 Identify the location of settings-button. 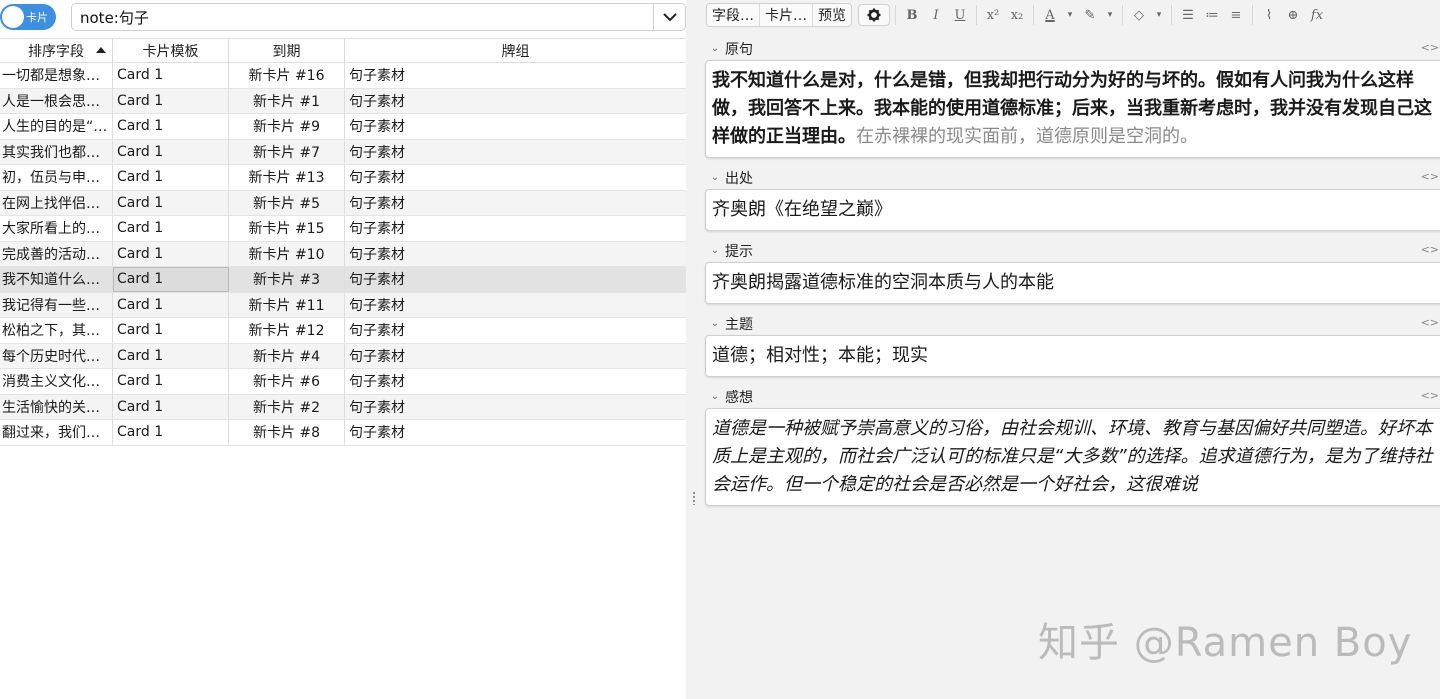
(874, 15).